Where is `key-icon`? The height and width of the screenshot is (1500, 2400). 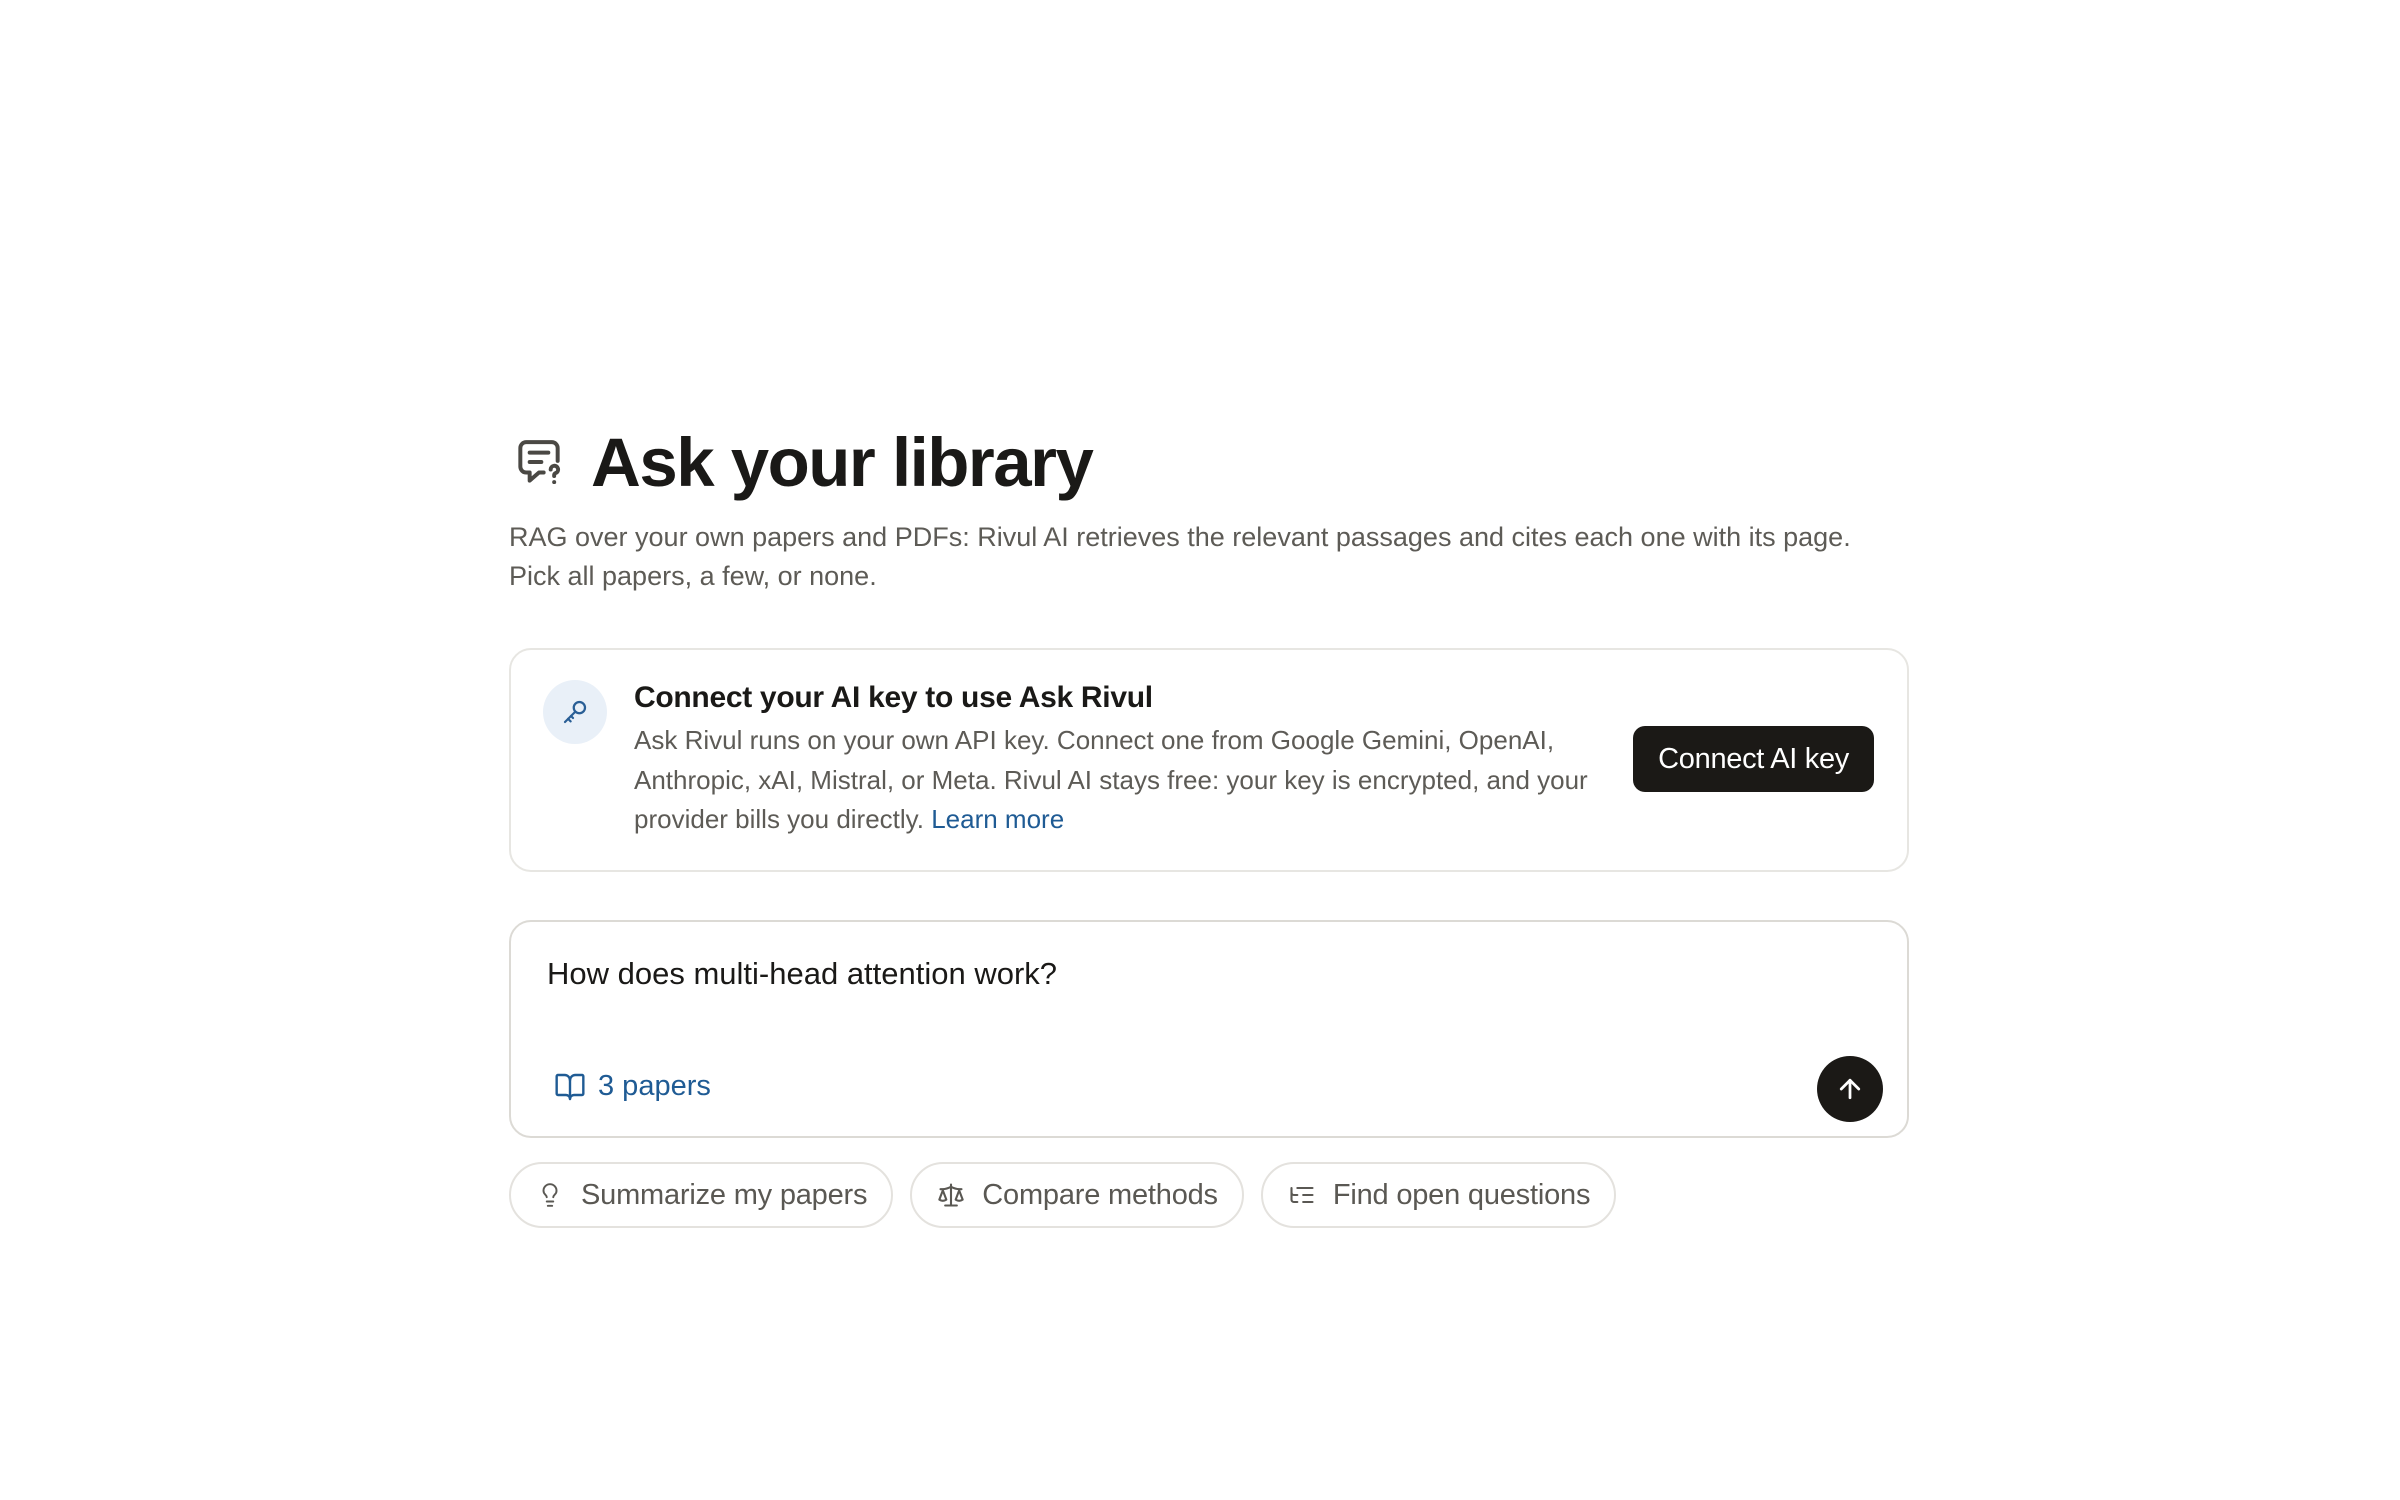 key-icon is located at coordinates (575, 712).